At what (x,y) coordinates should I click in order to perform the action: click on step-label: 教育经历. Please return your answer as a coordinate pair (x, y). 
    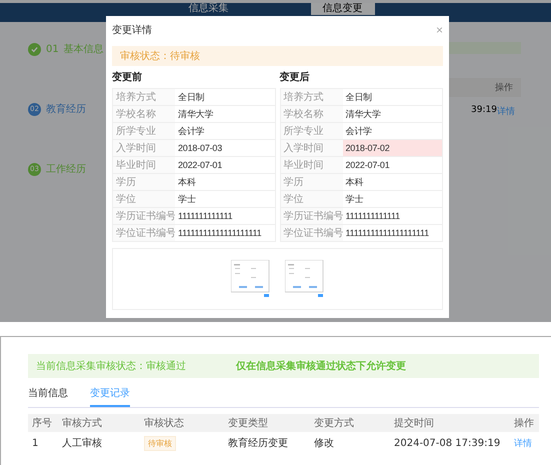
    Looking at the image, I should click on (66, 109).